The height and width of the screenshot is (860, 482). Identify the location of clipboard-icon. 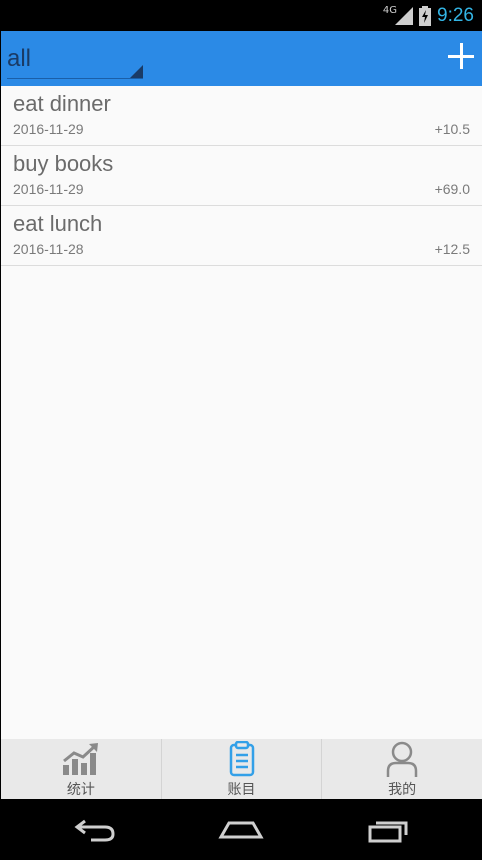
(241, 759).